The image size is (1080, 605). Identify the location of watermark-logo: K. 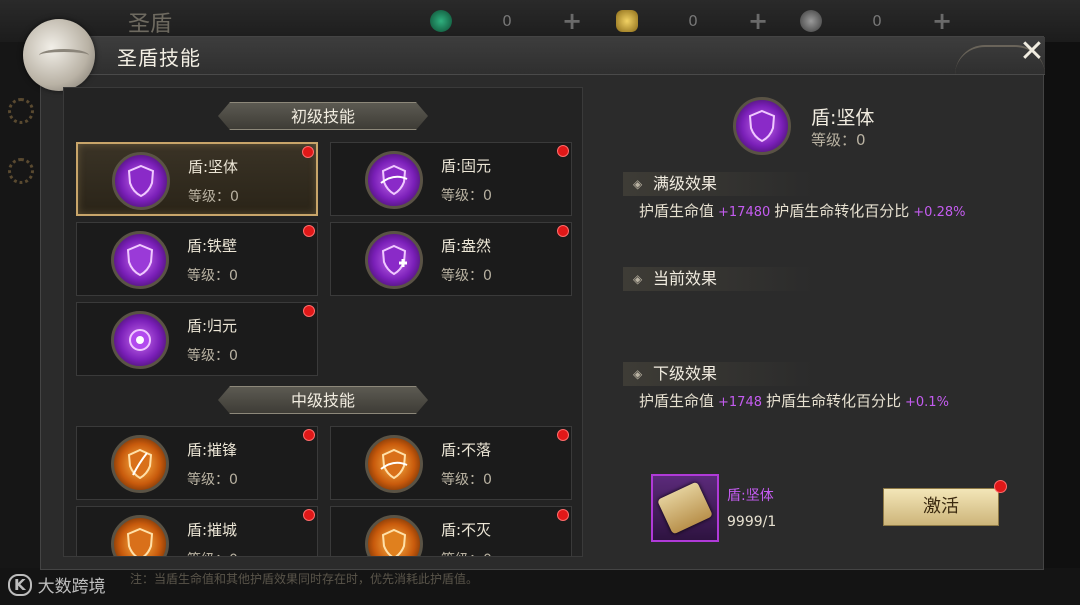
(20, 584).